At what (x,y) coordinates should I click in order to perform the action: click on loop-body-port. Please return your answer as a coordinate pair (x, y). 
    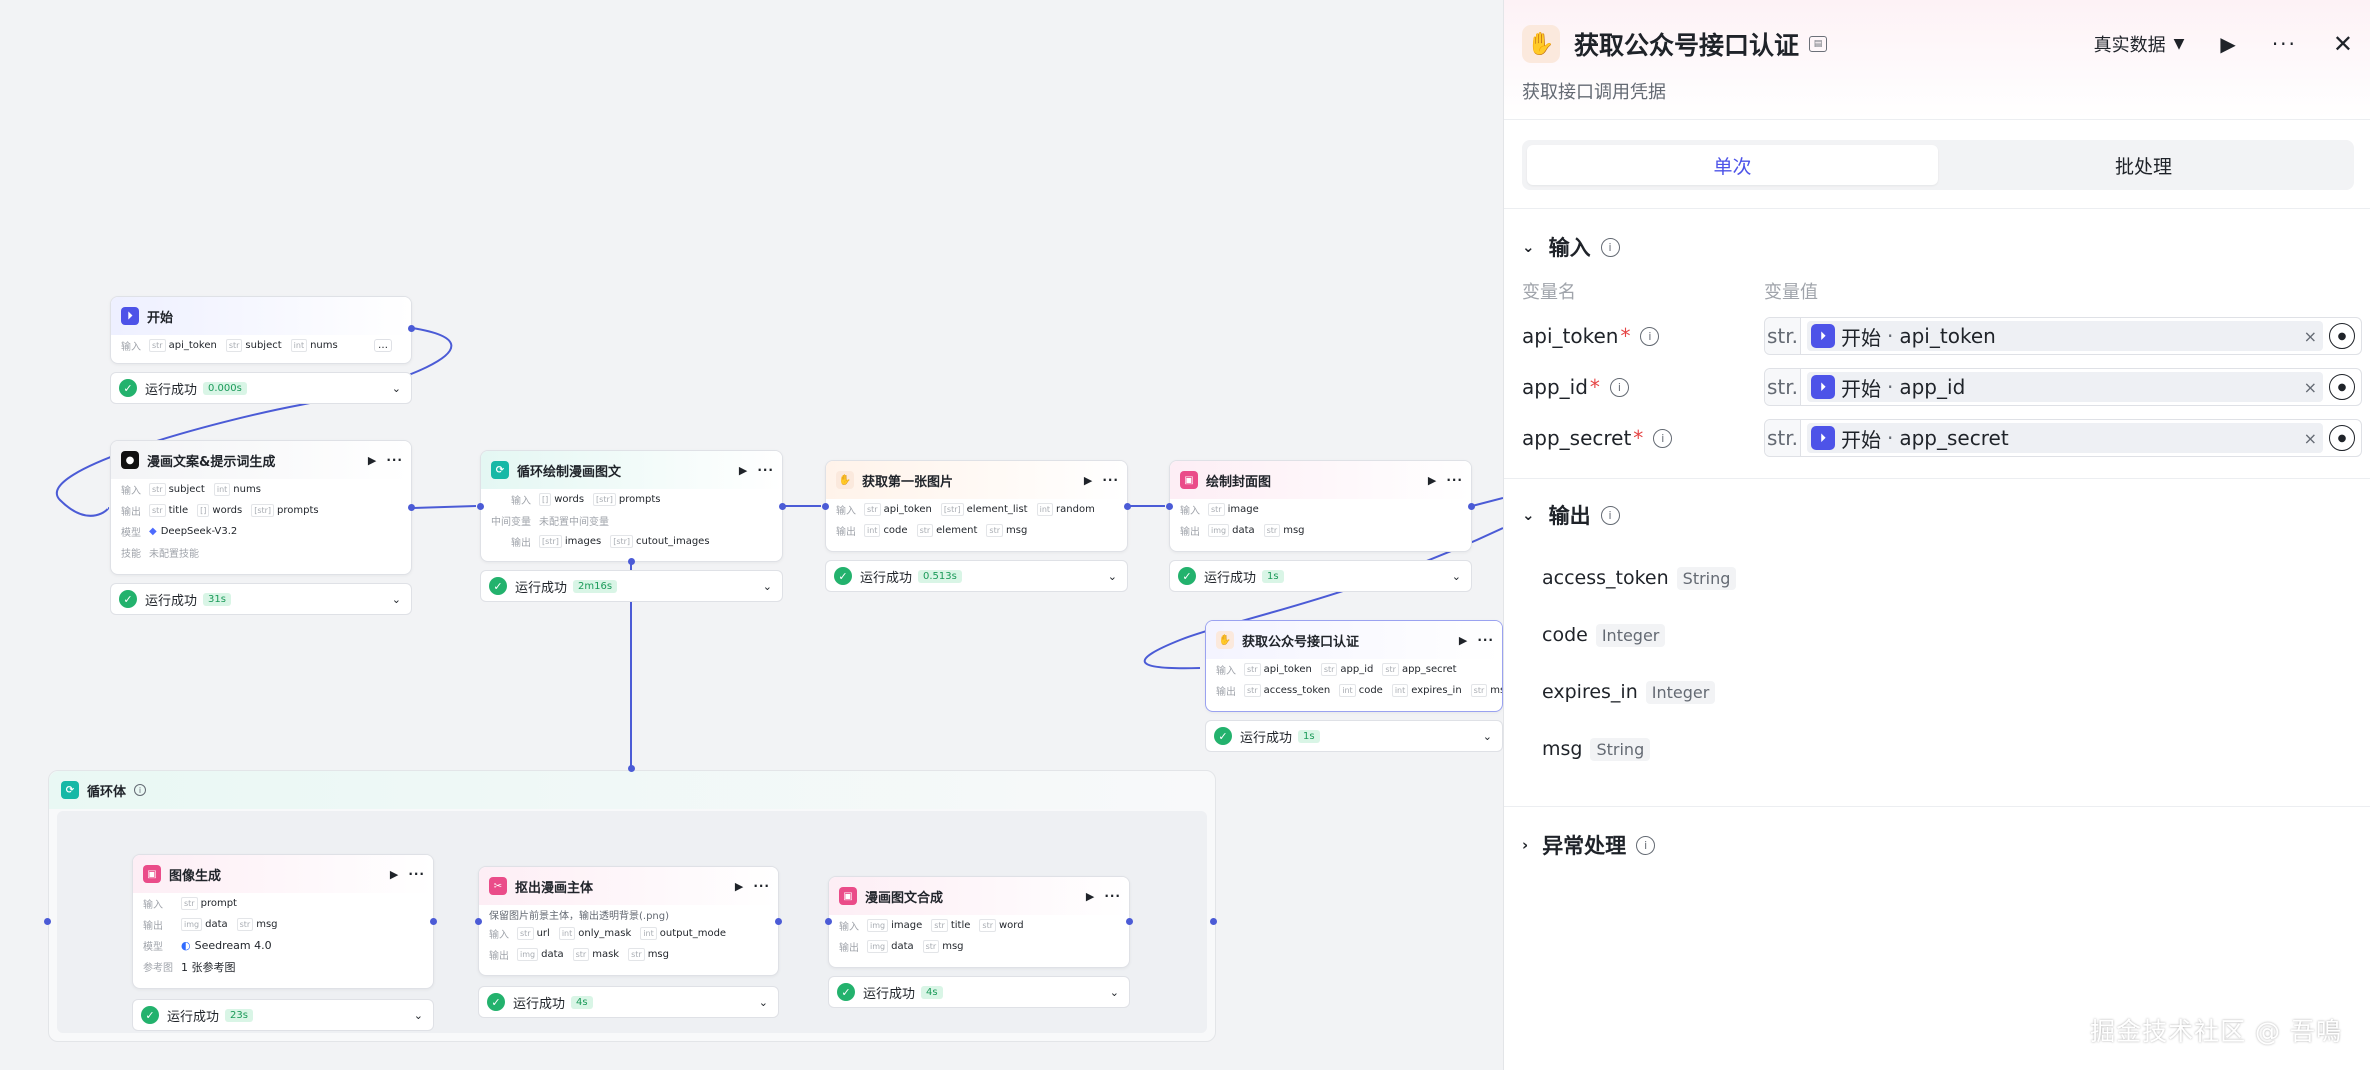
    Looking at the image, I should click on (631, 561).